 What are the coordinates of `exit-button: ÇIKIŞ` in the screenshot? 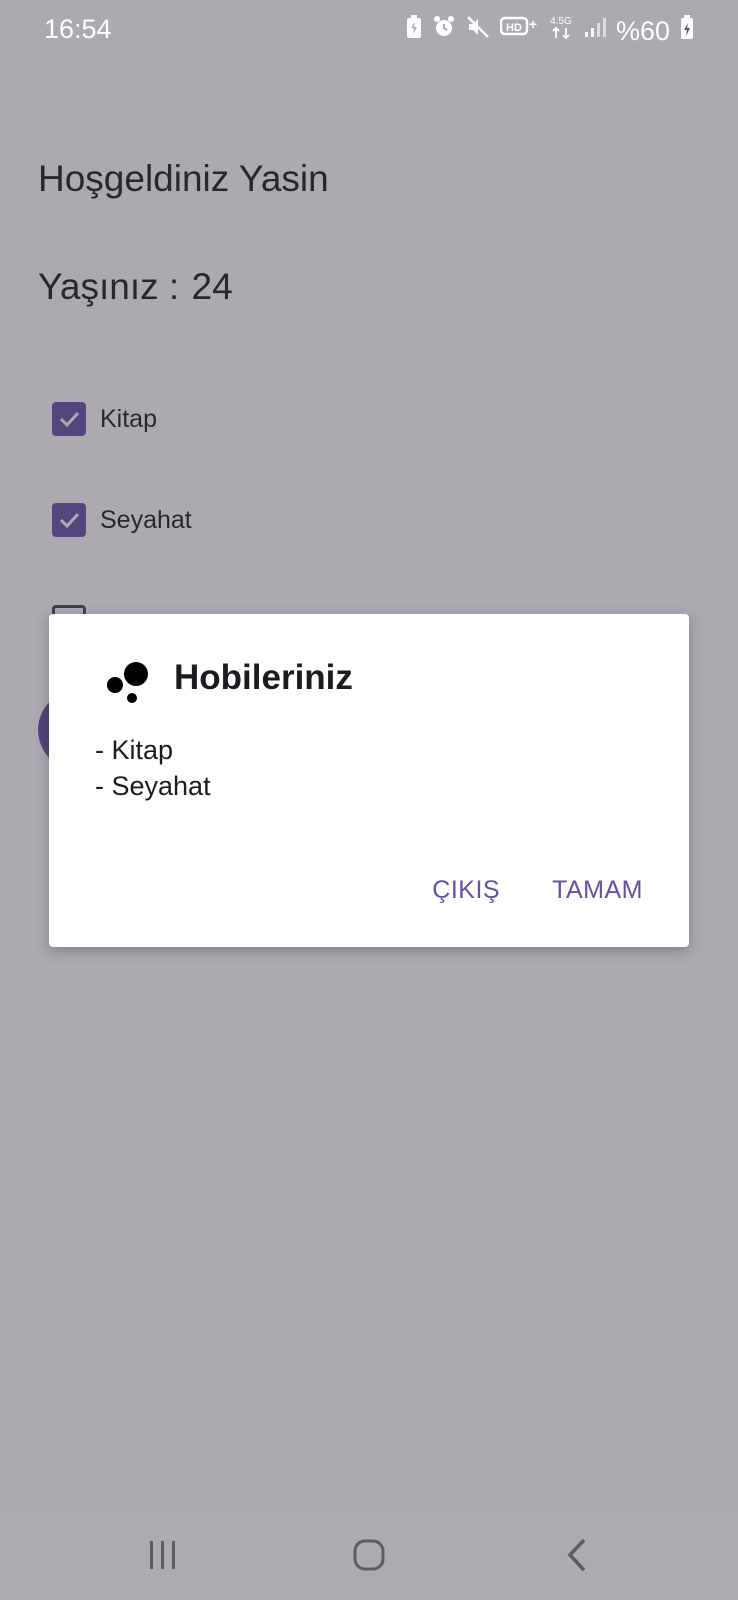 It's located at (466, 890).